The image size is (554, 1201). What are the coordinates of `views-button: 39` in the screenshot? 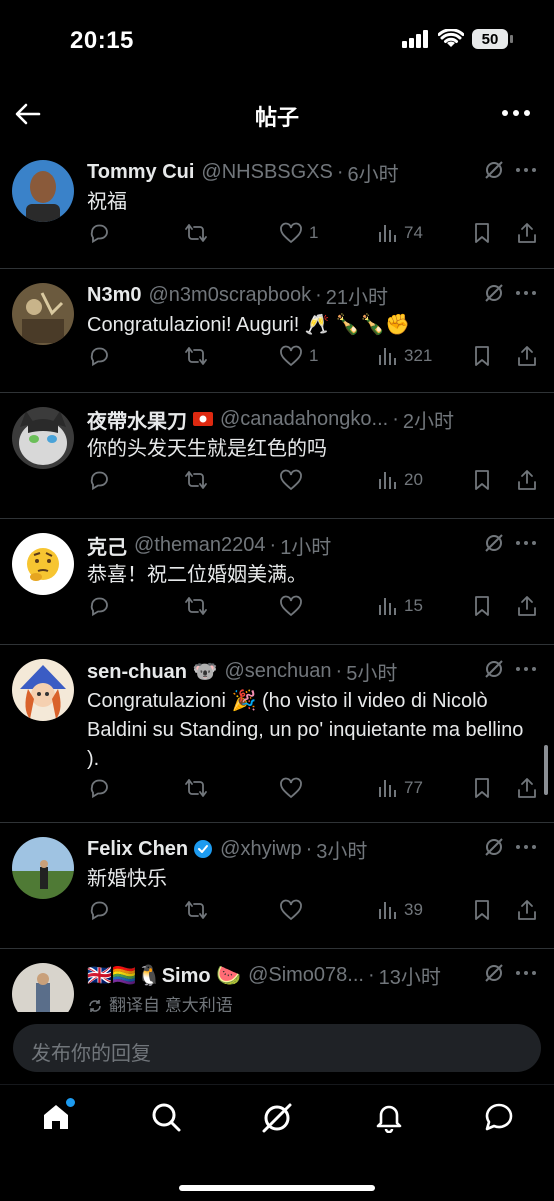 It's located at (399, 910).